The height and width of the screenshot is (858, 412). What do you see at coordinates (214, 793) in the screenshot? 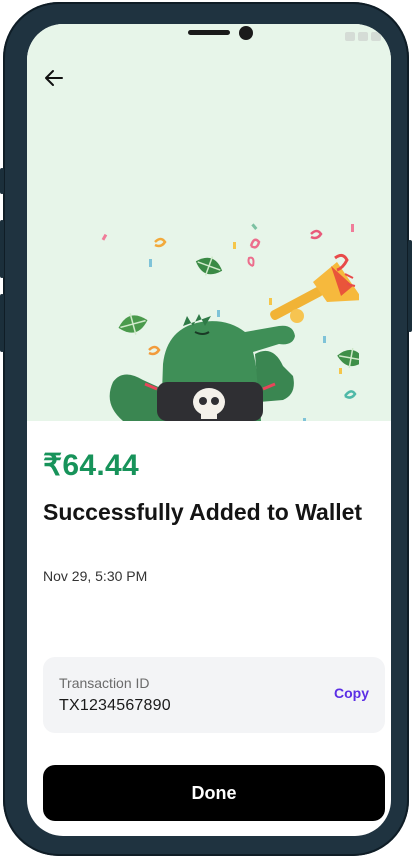
I see `done-button: Done` at bounding box center [214, 793].